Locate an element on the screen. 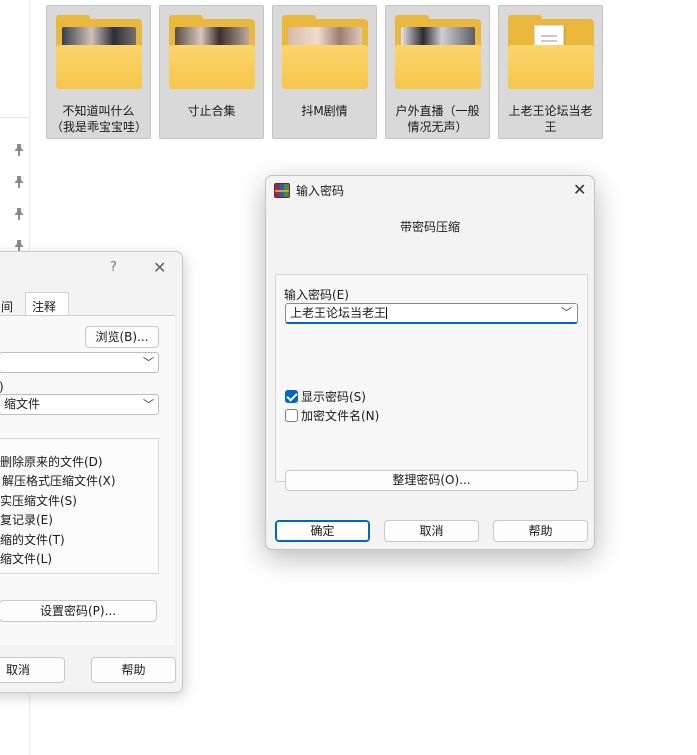  password-value: 上老王论坛当老王 is located at coordinates (338, 313).